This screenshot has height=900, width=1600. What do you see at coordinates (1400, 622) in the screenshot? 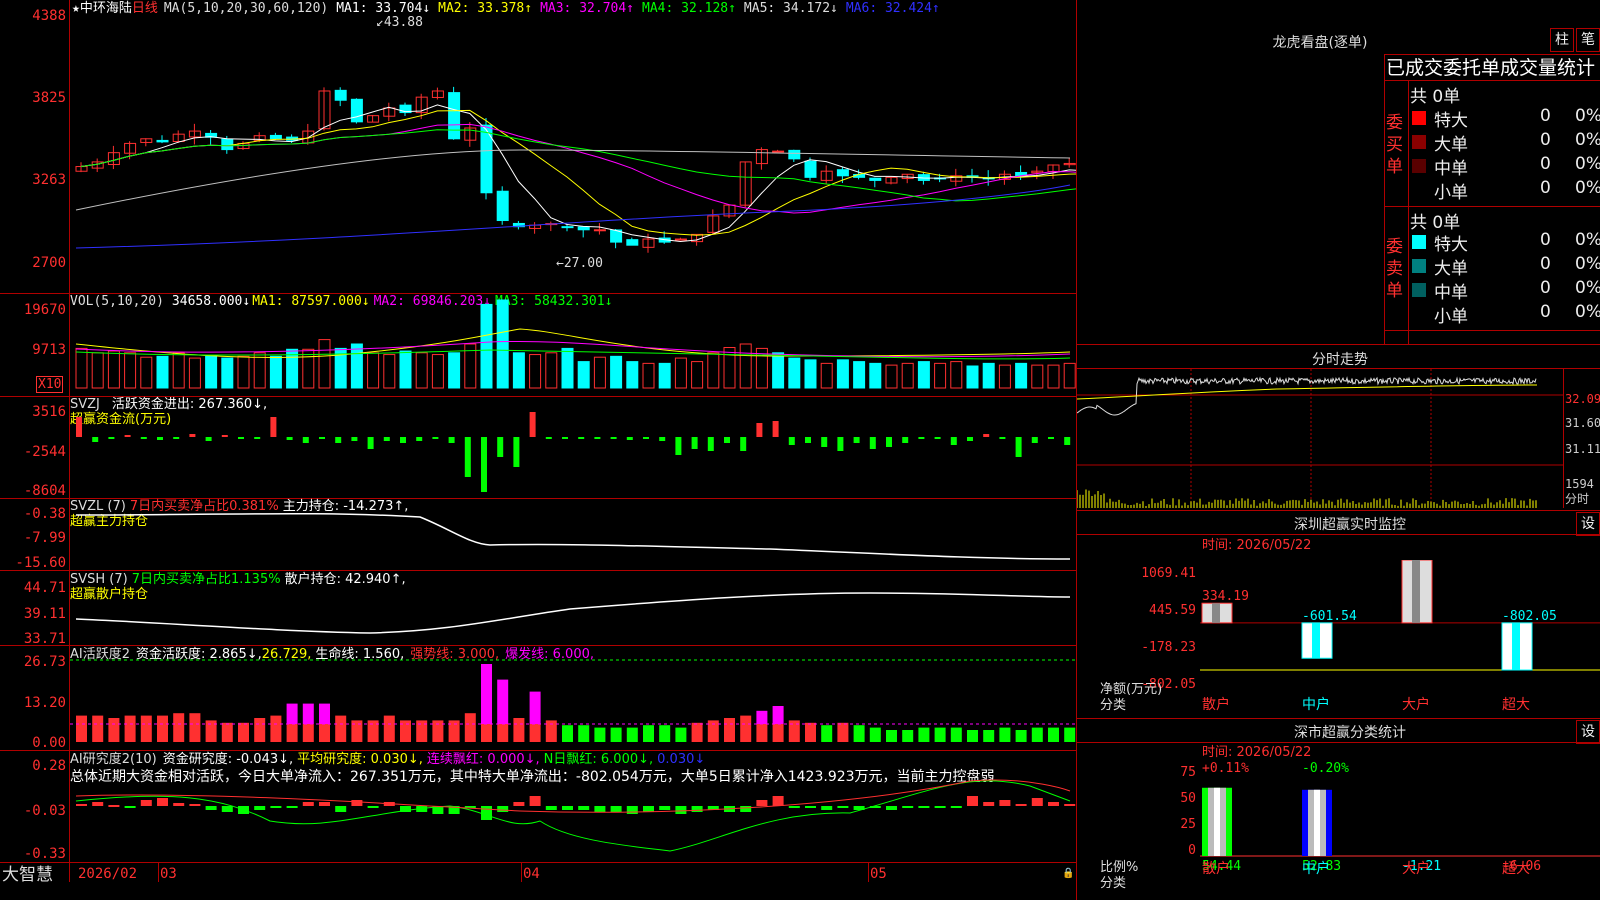
I see `sz-monitor-chart: 334.19 -601.54 1069.41 -802.05` at bounding box center [1400, 622].